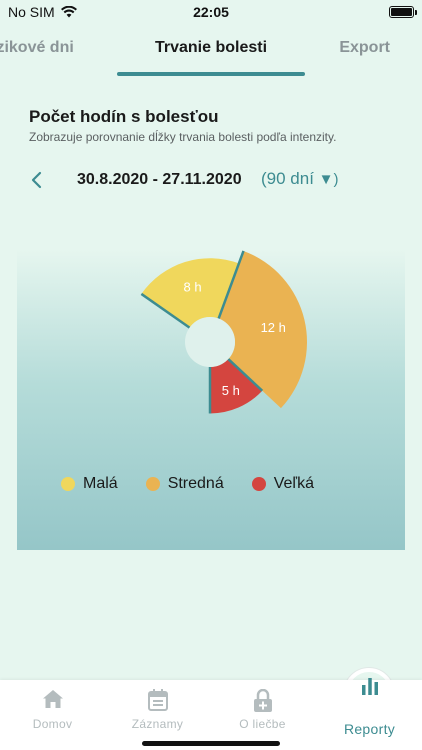 The image size is (422, 750). Describe the element at coordinates (195, 483) in the screenshot. I see `legend-label: Stredná` at that location.